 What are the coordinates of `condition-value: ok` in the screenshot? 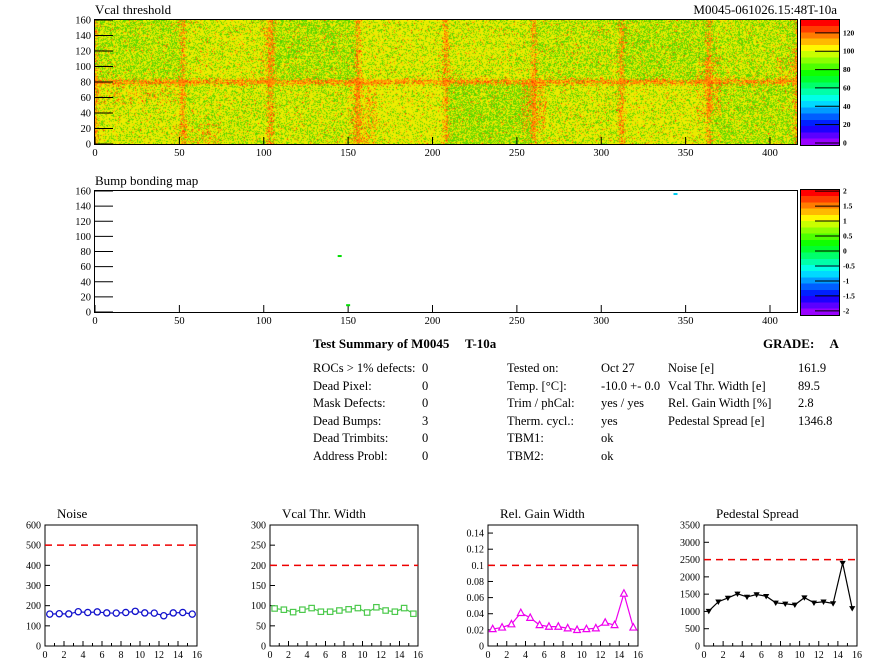 It's located at (607, 438).